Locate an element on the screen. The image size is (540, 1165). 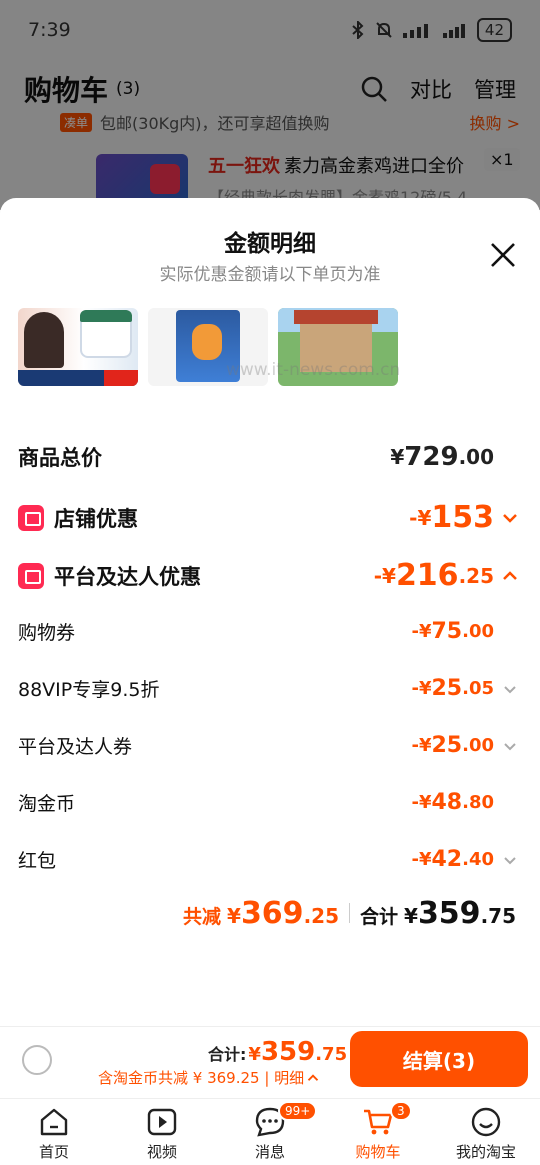
home-icon is located at coordinates (54, 1122).